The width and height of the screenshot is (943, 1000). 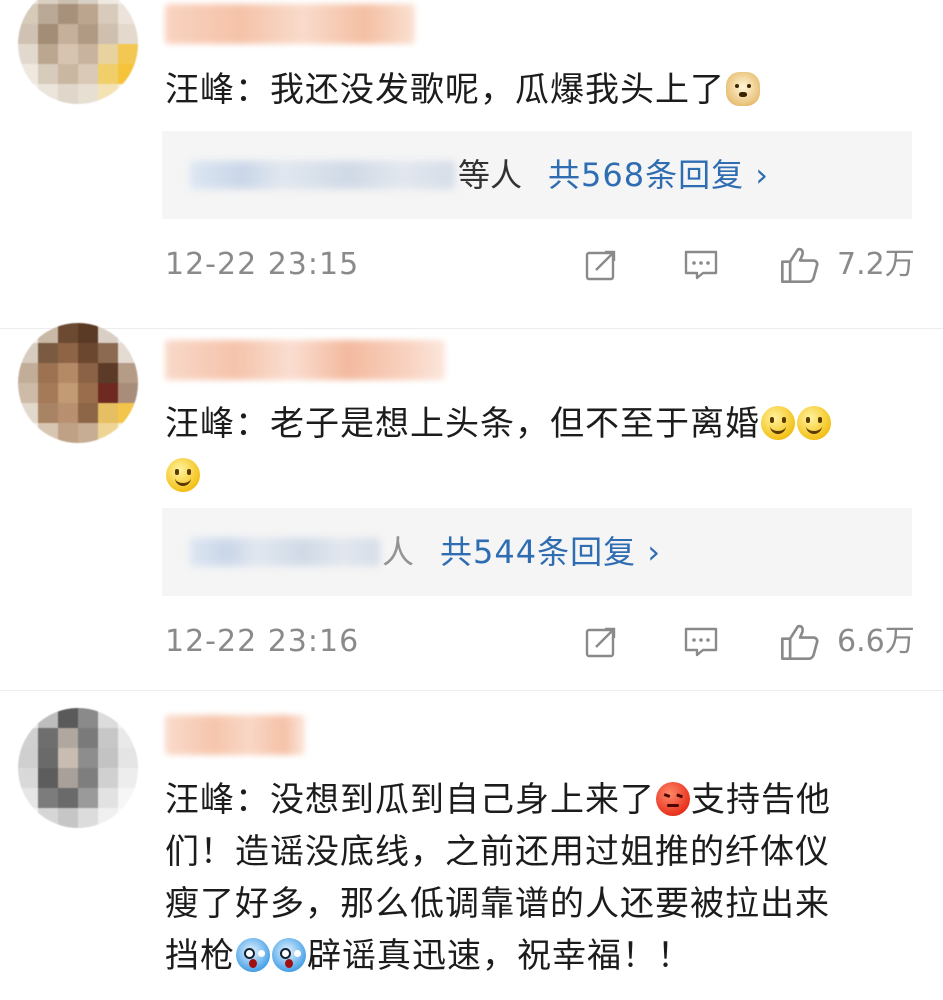 I want to click on reply-count-link: 共544条回复 ›, so click(x=550, y=552).